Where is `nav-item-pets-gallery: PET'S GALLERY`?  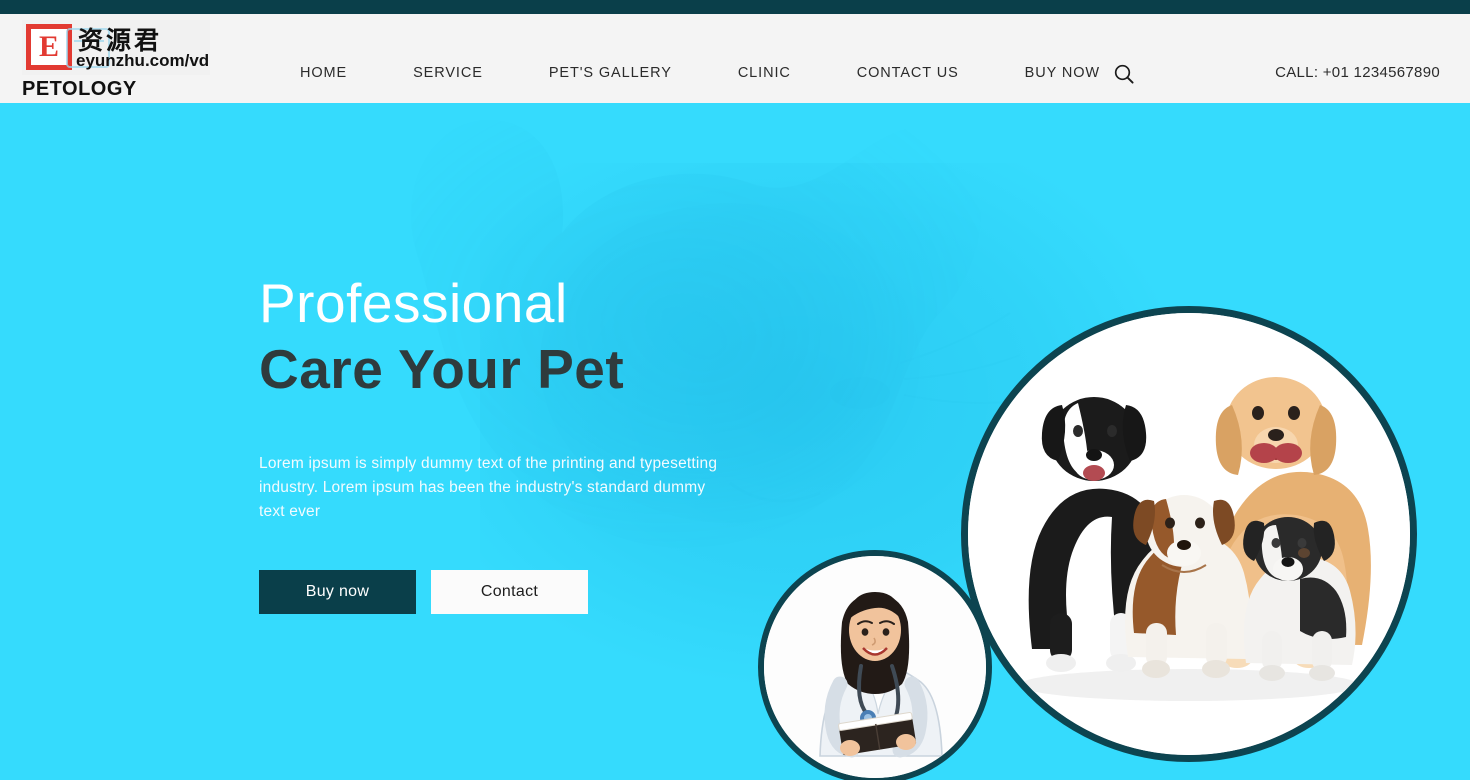 nav-item-pets-gallery: PET'S GALLERY is located at coordinates (610, 73).